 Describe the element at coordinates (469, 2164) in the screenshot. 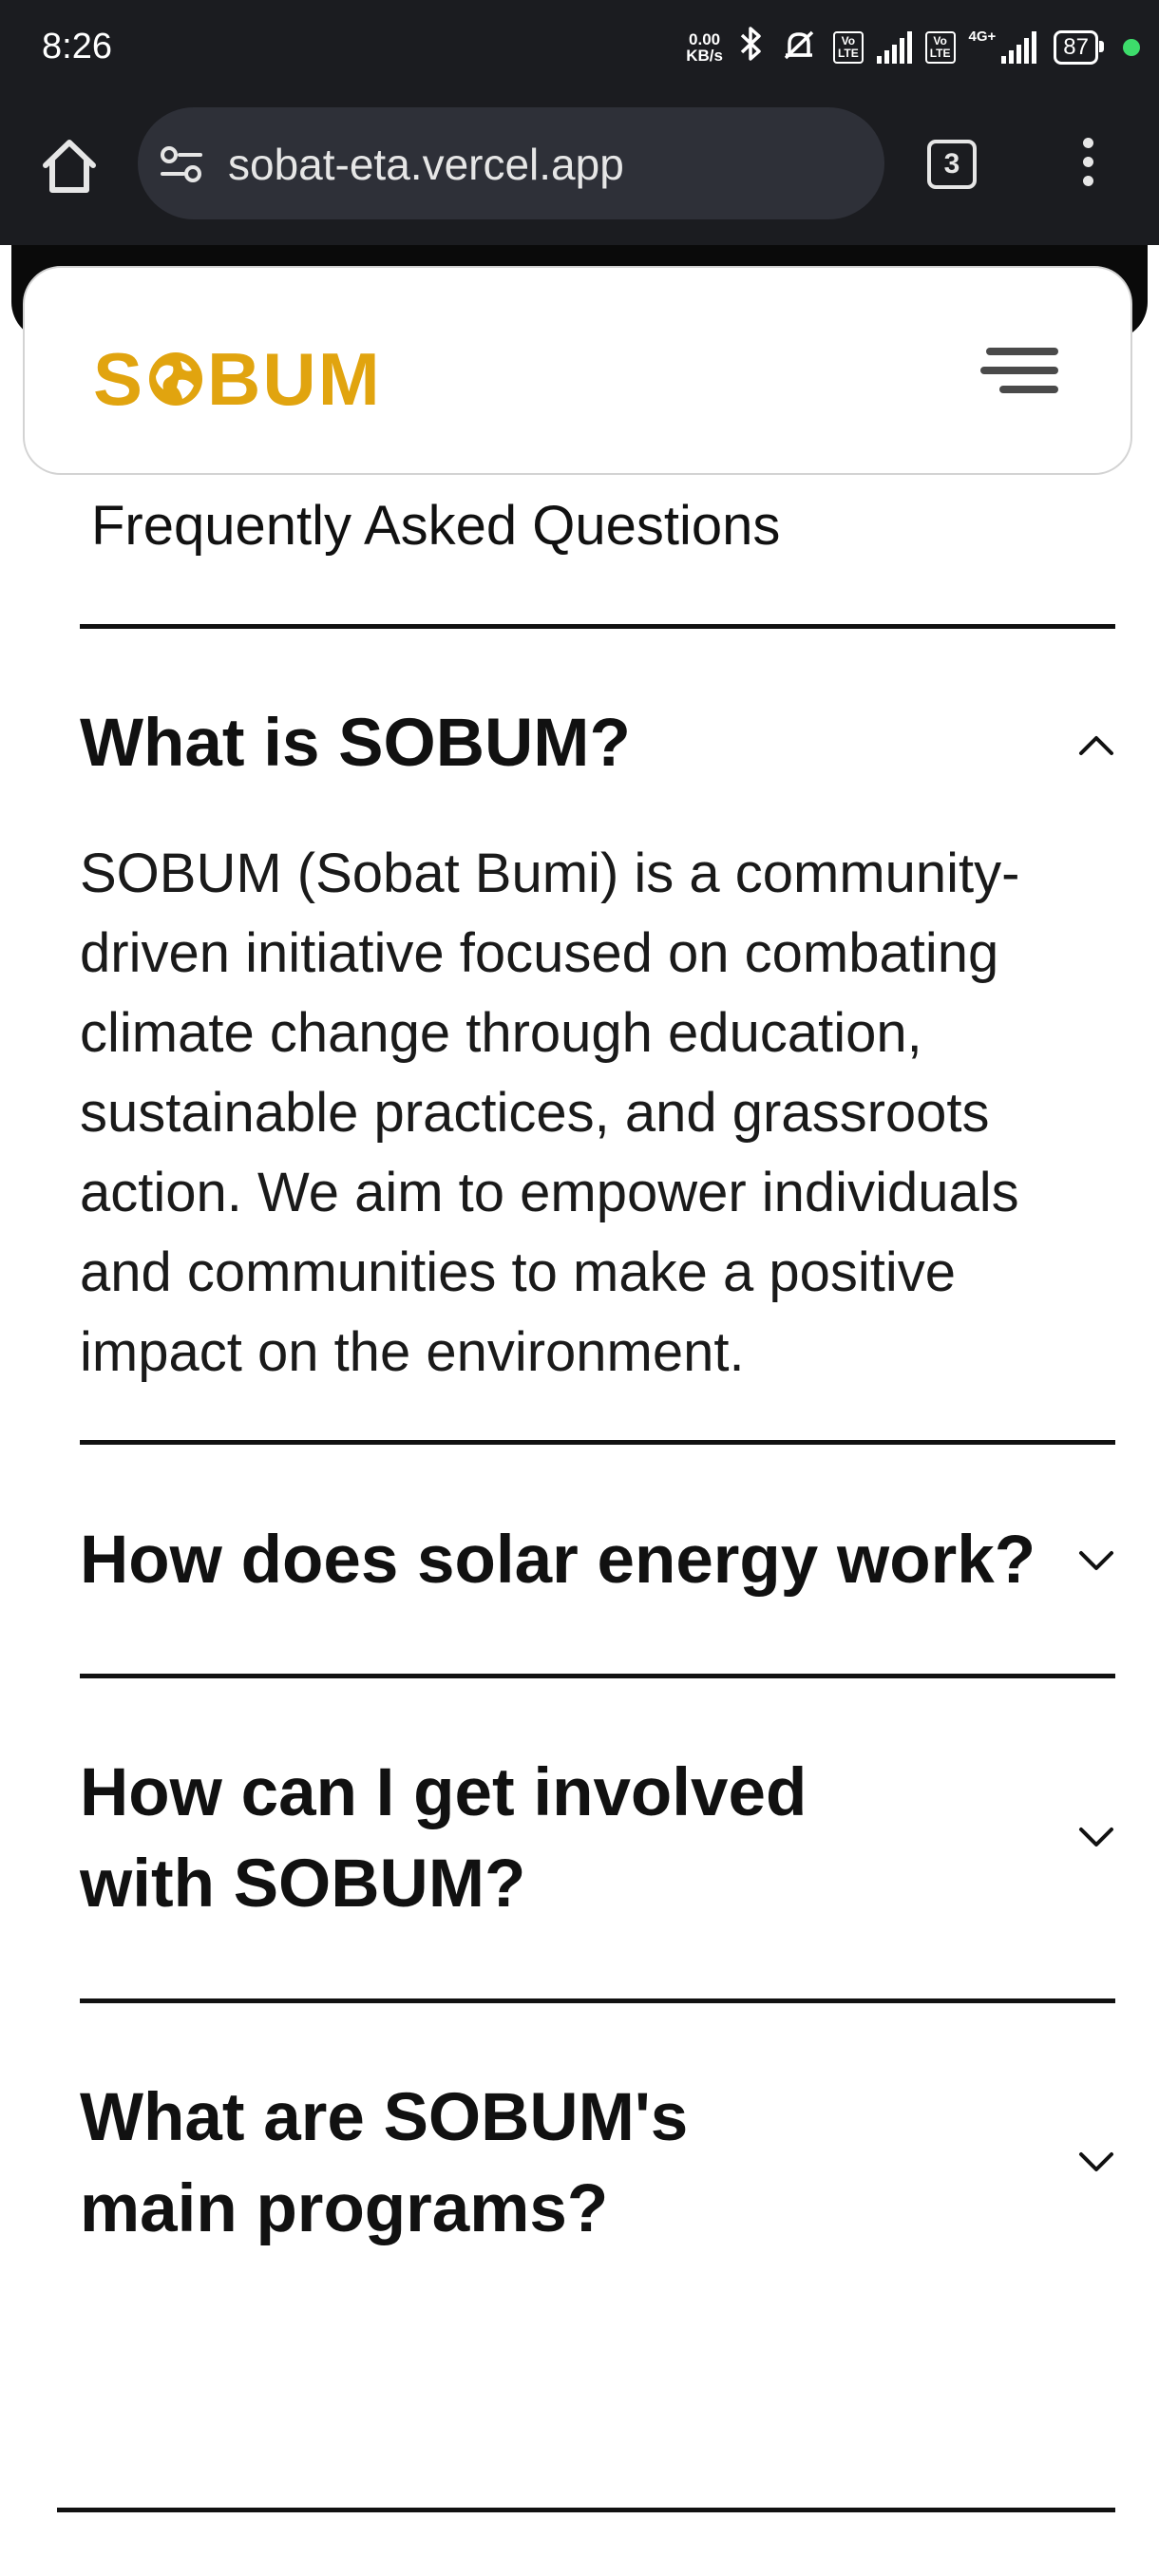

I see `faq-question: What are SOBUM's main programs?` at that location.